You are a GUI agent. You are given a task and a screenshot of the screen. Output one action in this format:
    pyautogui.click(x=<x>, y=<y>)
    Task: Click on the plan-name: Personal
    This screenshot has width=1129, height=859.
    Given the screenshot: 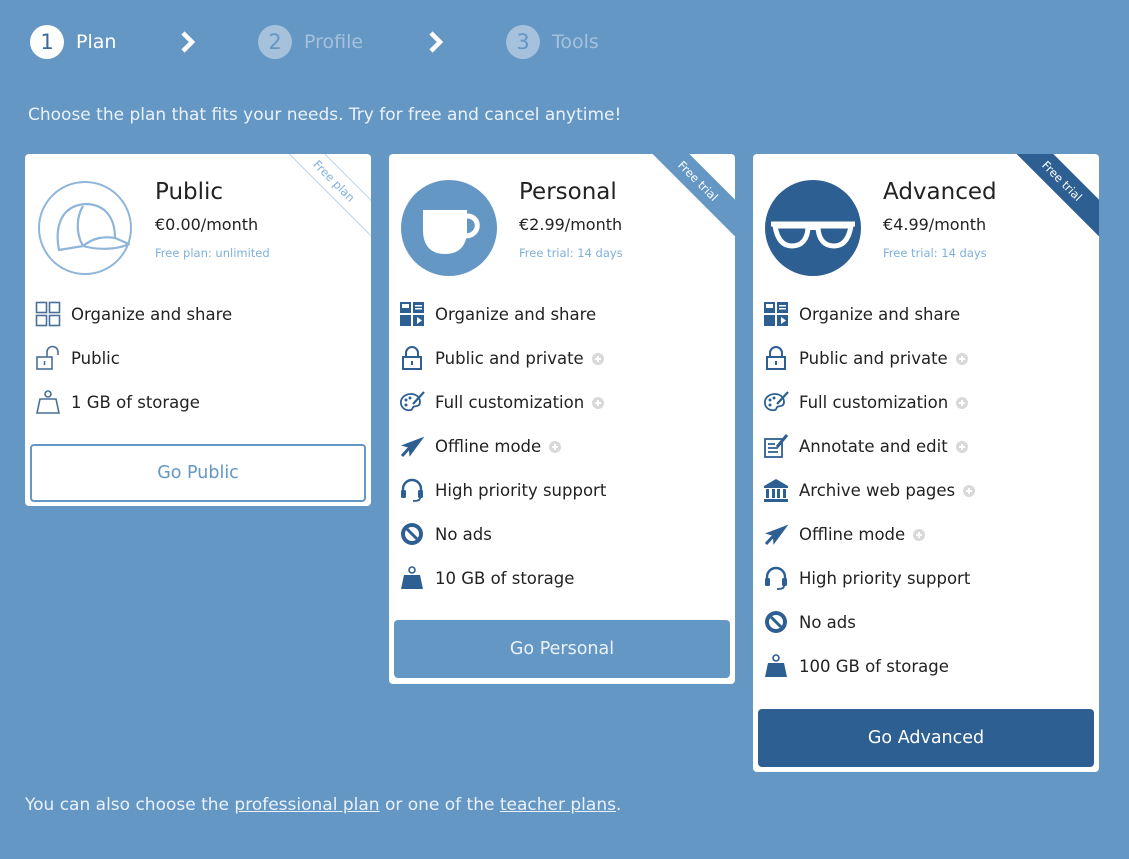 What is the action you would take?
    pyautogui.click(x=568, y=192)
    